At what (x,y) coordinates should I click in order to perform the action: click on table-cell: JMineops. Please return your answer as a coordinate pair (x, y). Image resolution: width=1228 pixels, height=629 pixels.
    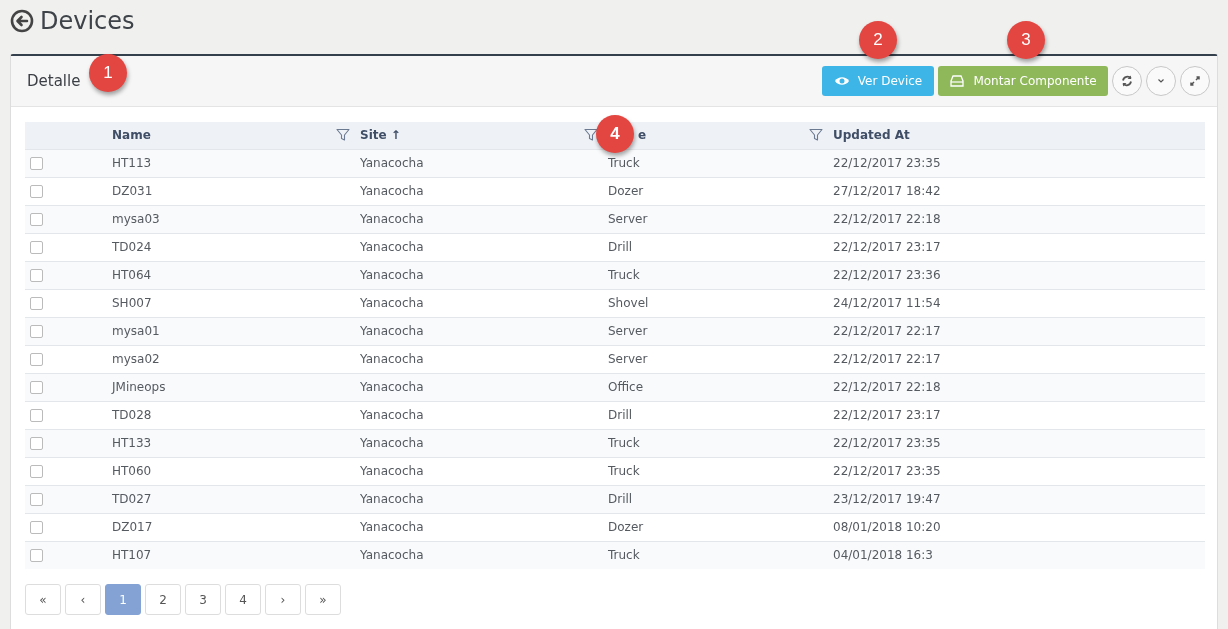
    Looking at the image, I should click on (139, 387).